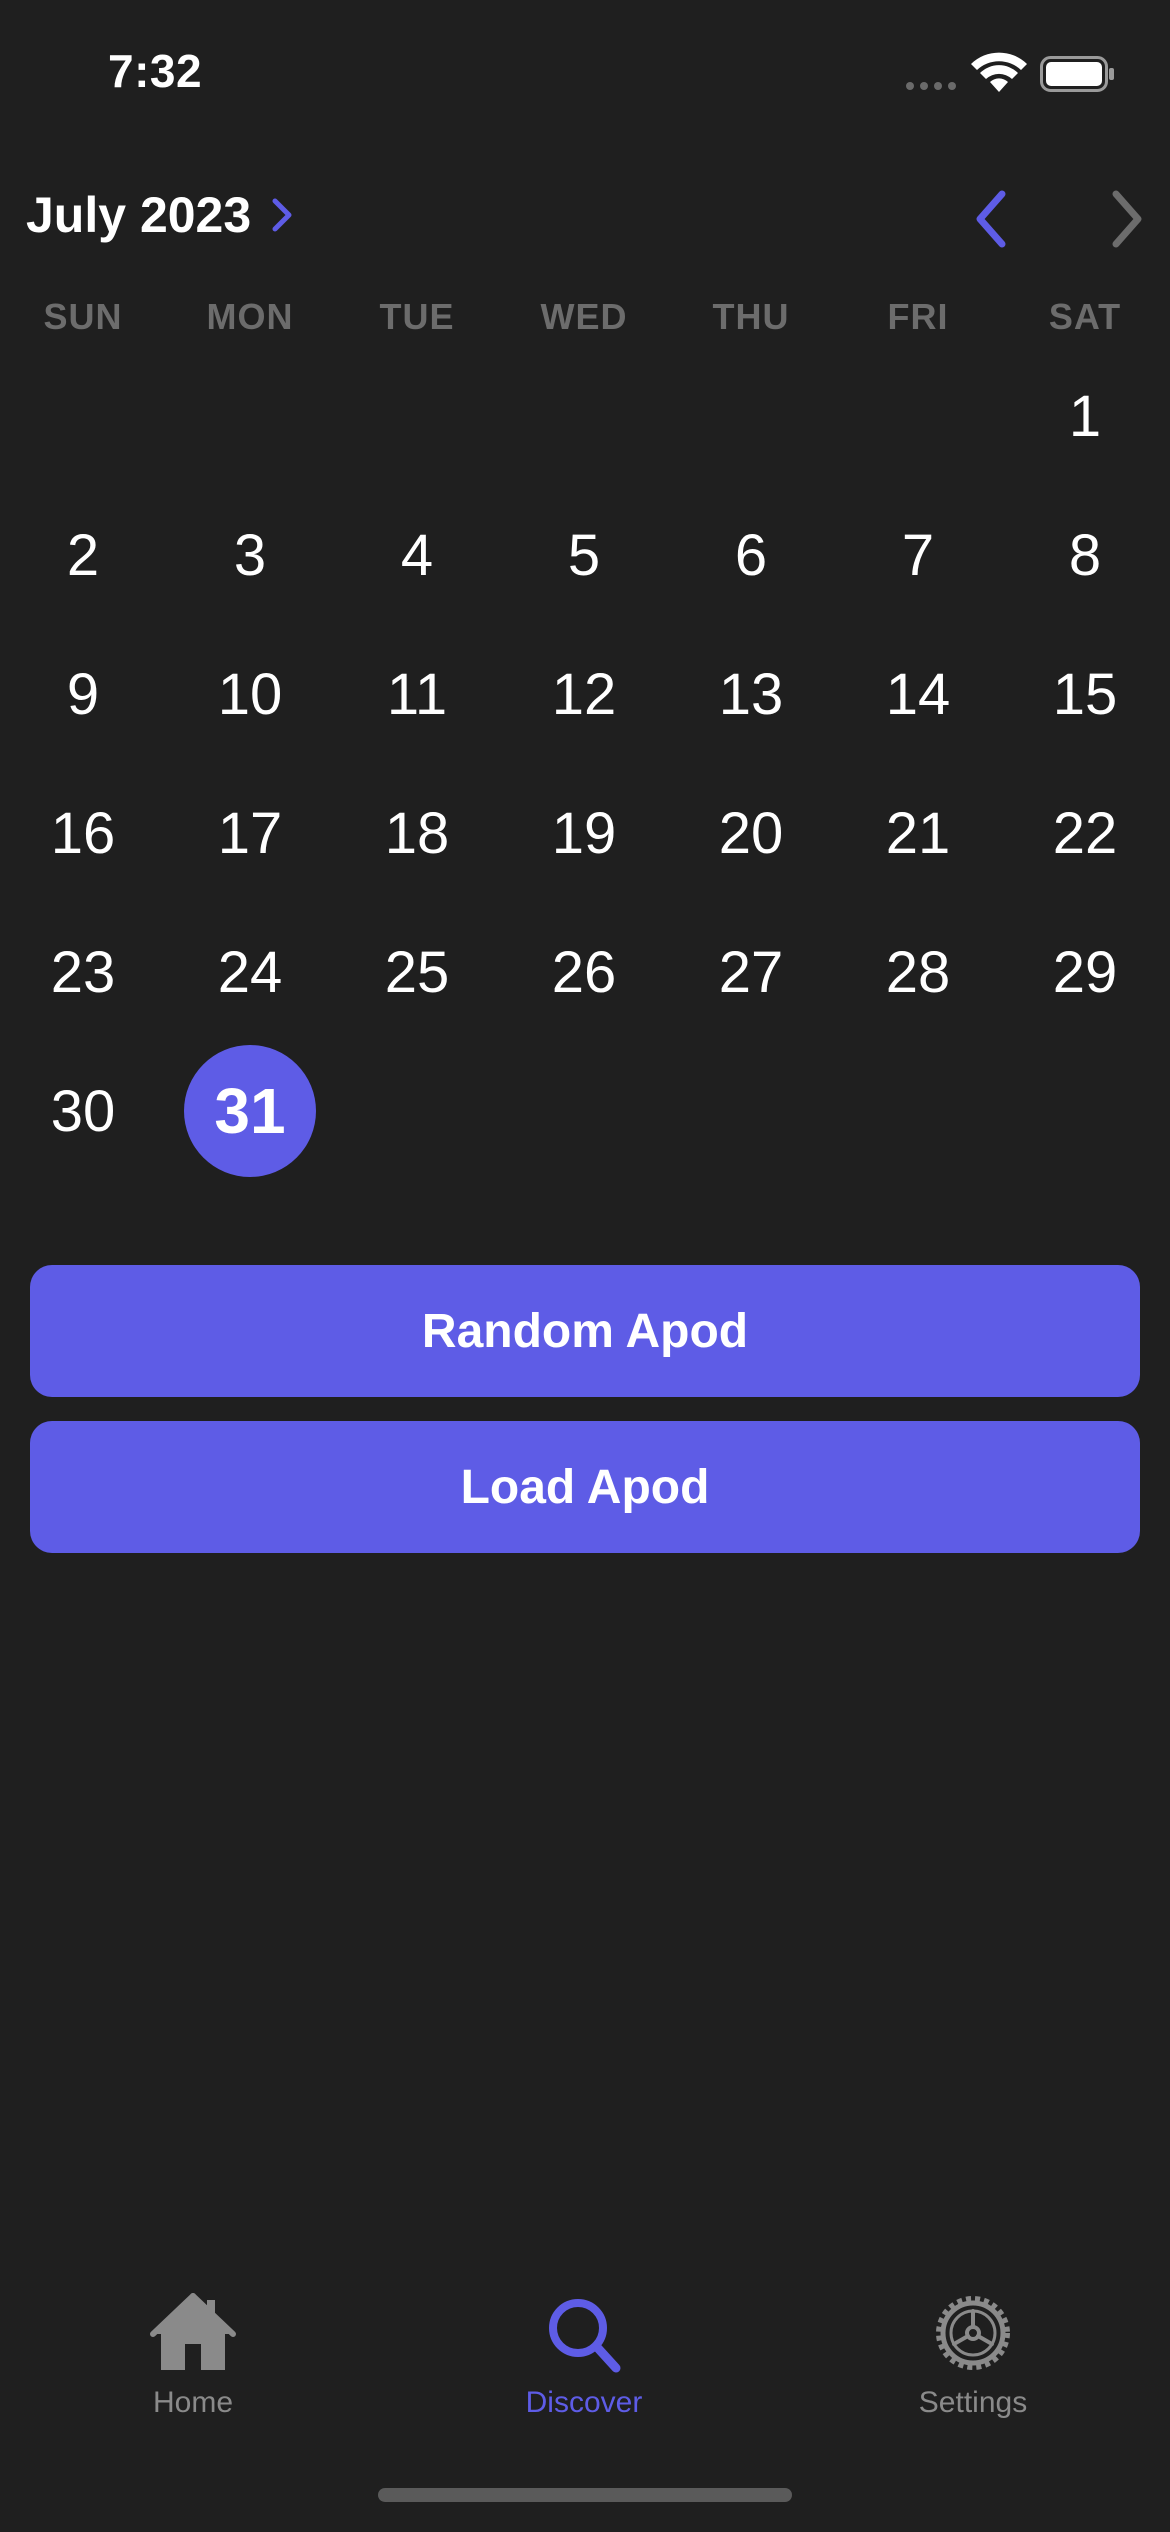 This screenshot has height=2532, width=1170. Describe the element at coordinates (193, 2402) in the screenshot. I see `tab-home-label: Home` at that location.